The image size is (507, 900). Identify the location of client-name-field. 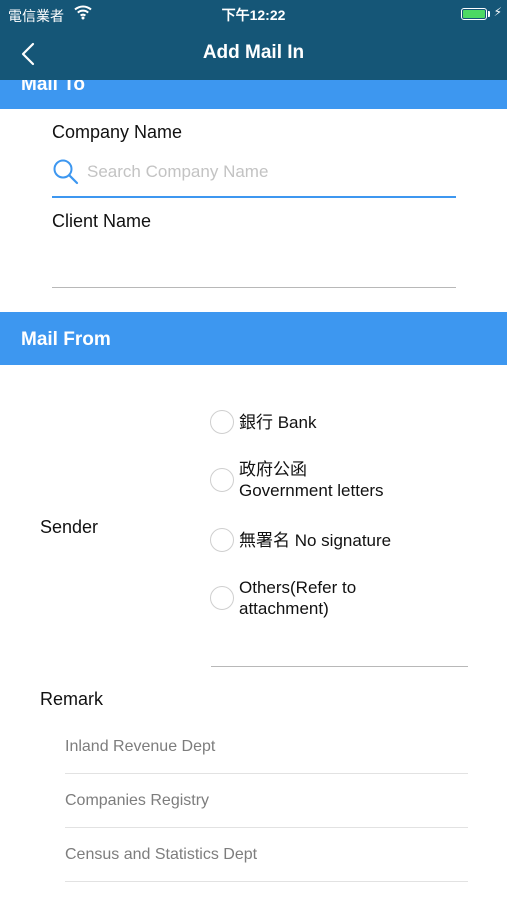
(254, 267).